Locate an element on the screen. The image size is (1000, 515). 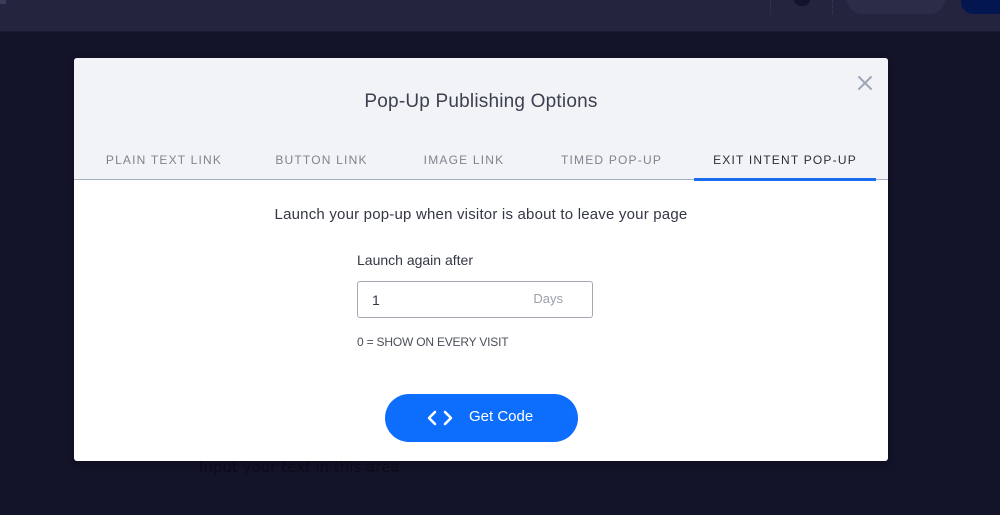
days-unit-label: Days is located at coordinates (548, 298).